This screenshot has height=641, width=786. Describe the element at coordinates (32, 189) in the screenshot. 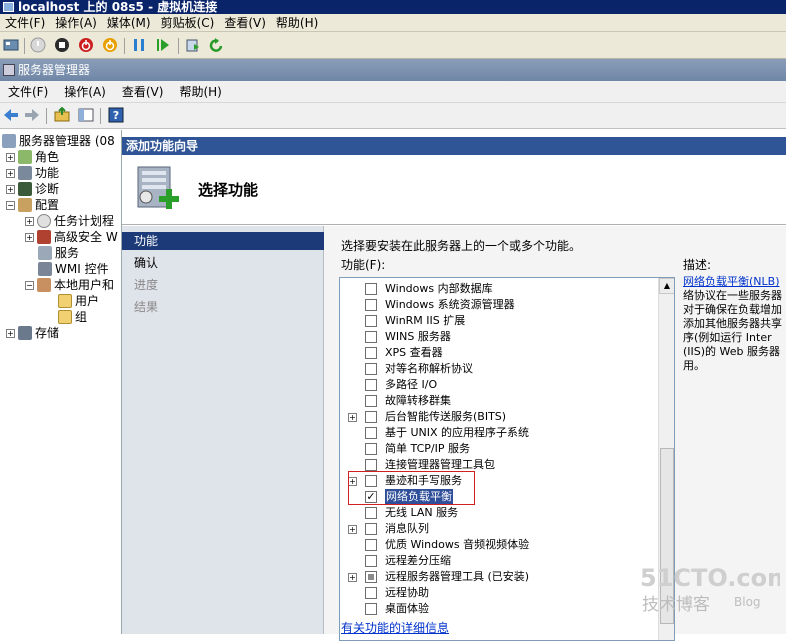

I see `tree-item-diagnostics: + 诊断` at that location.